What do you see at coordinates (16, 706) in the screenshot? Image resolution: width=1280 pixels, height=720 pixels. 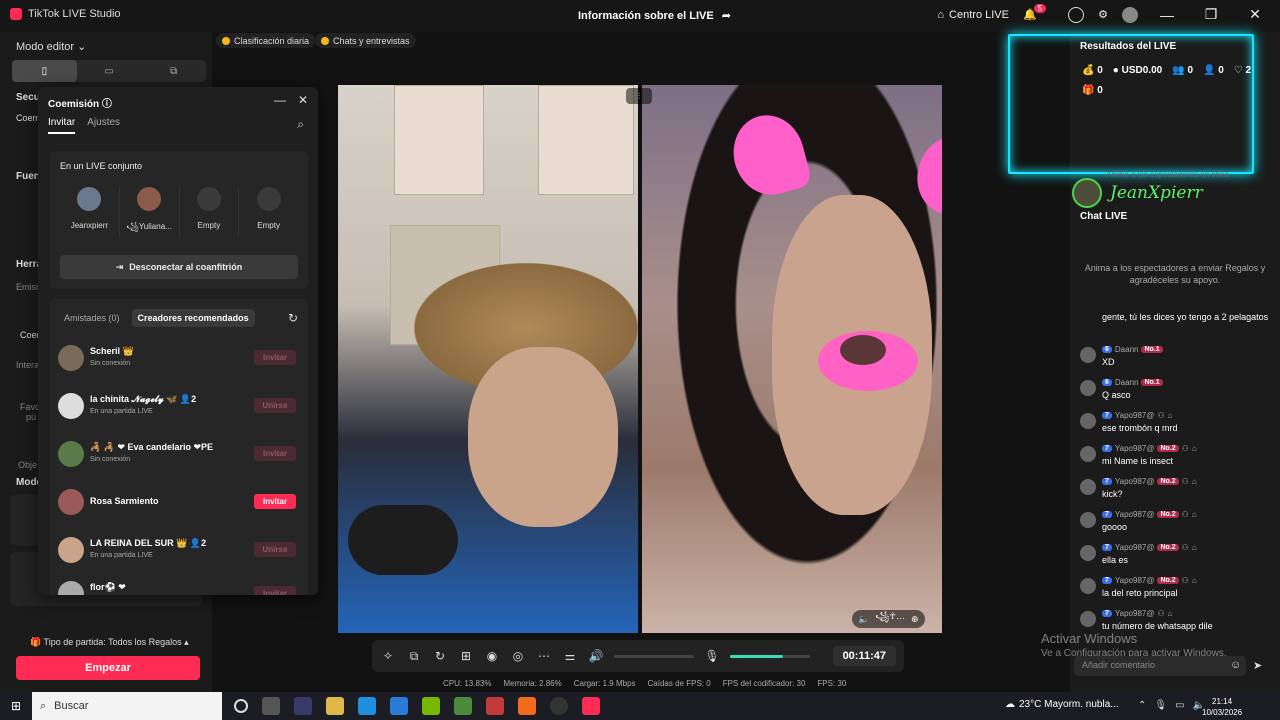 I see `windows-start-icon: ⊞` at bounding box center [16, 706].